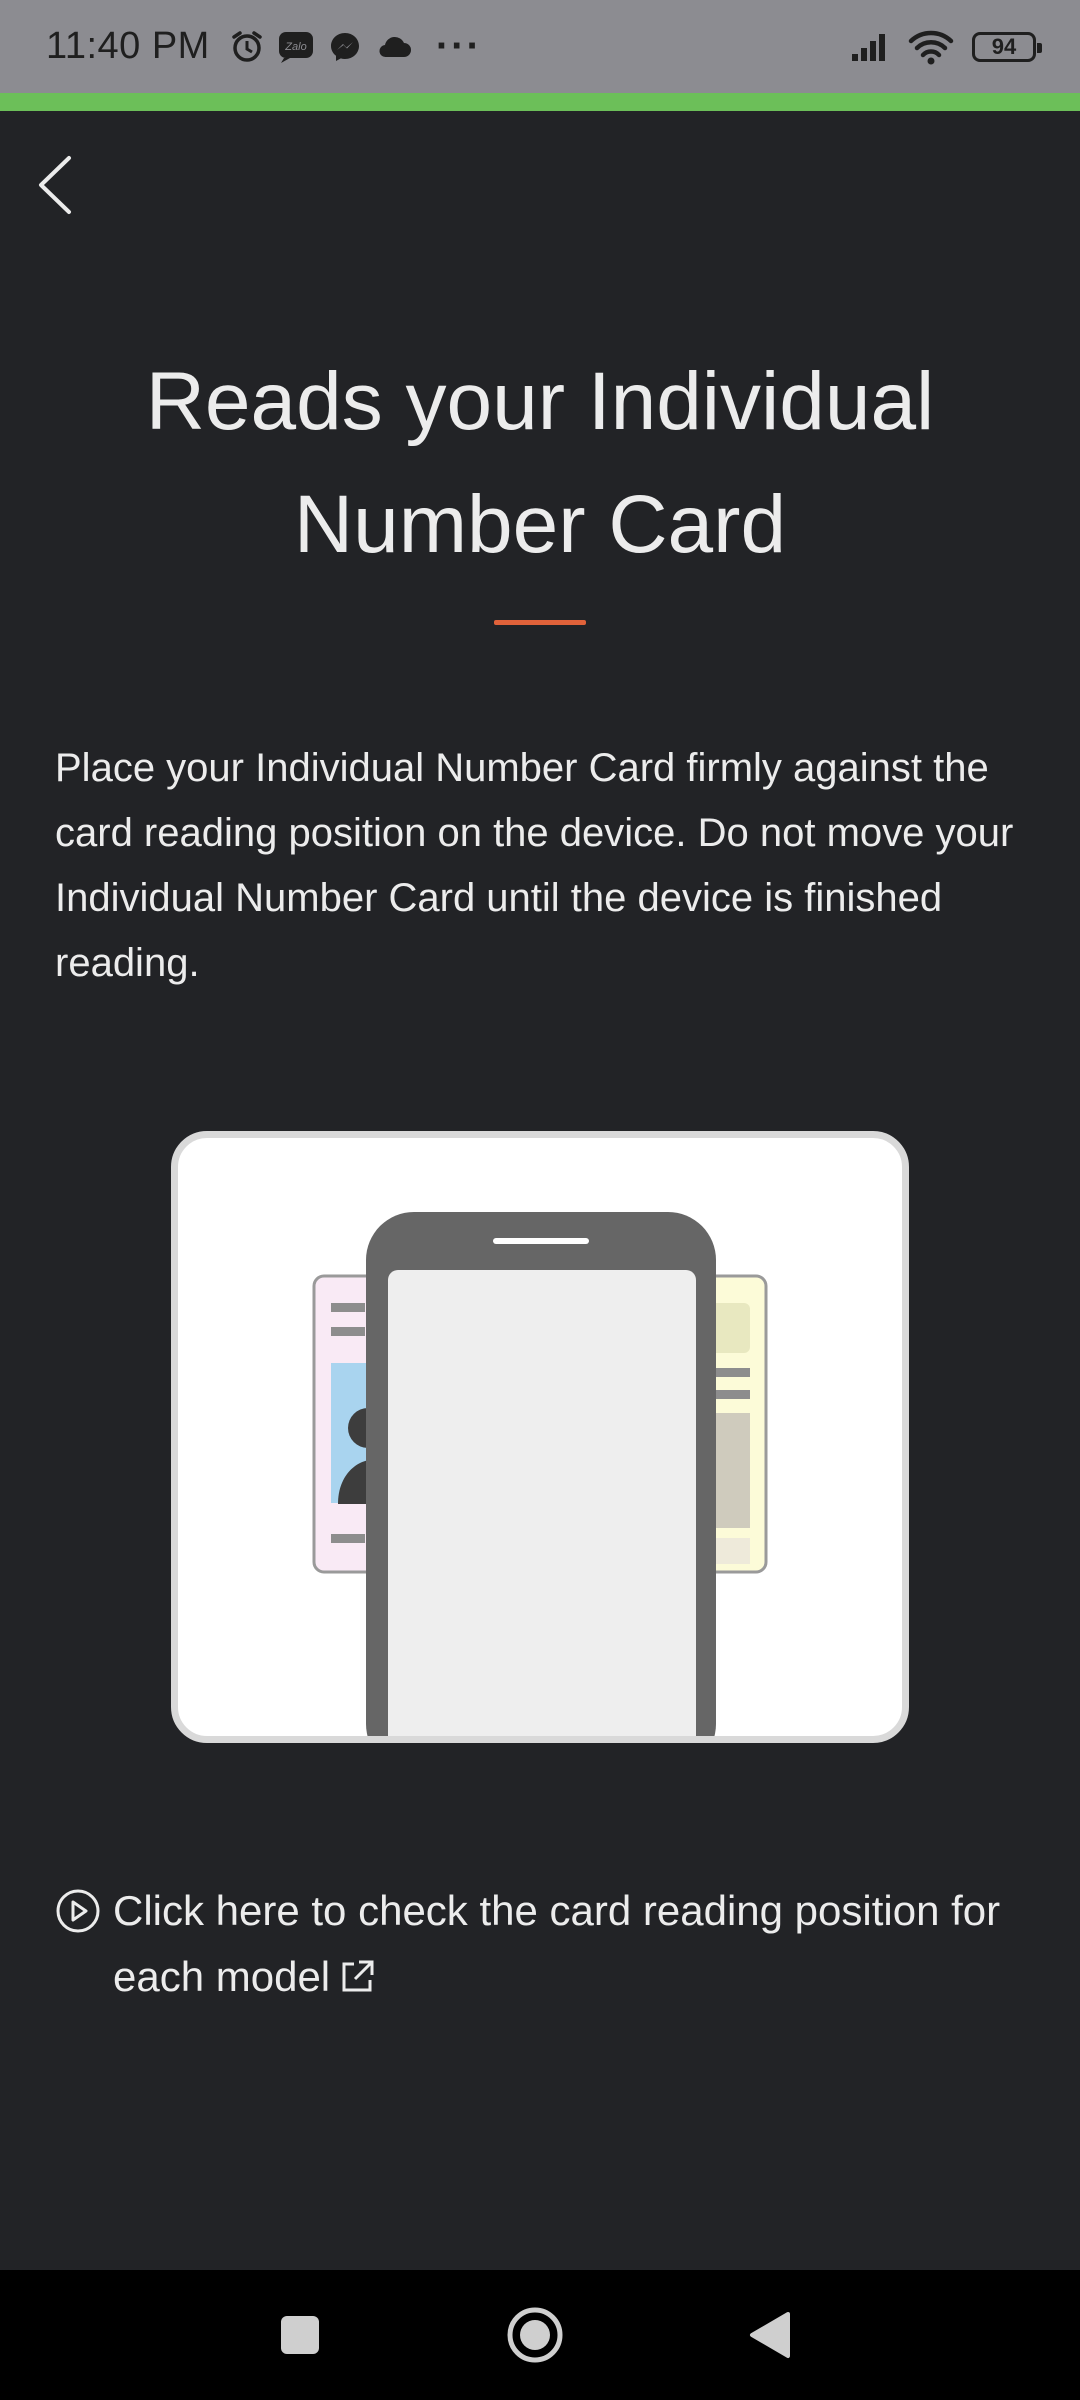 This screenshot has width=1080, height=2400. I want to click on home-button, so click(535, 2335).